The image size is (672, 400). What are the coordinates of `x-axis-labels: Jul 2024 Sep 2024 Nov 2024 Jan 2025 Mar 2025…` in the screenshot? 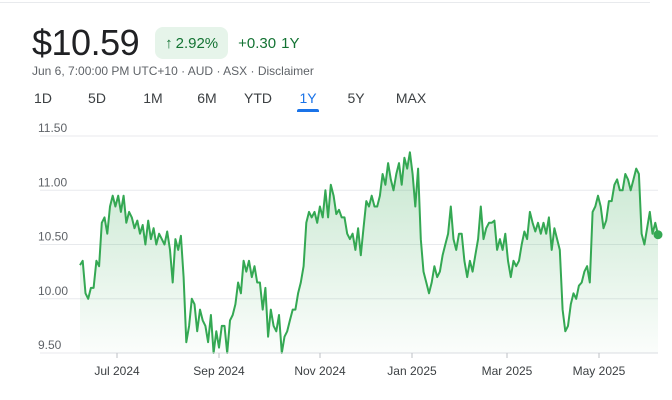 It's located at (359, 371).